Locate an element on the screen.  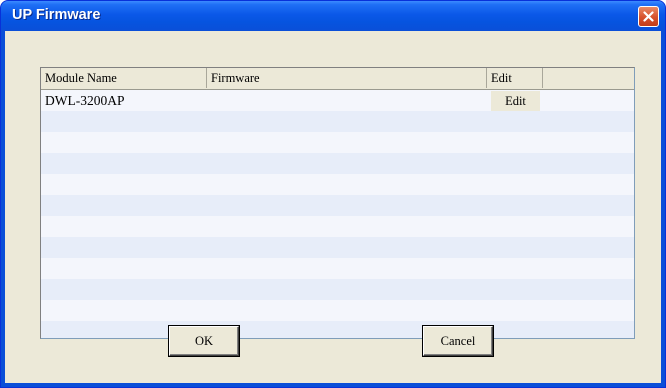
list-header: Module Name Firmware Edit is located at coordinates (337, 79).